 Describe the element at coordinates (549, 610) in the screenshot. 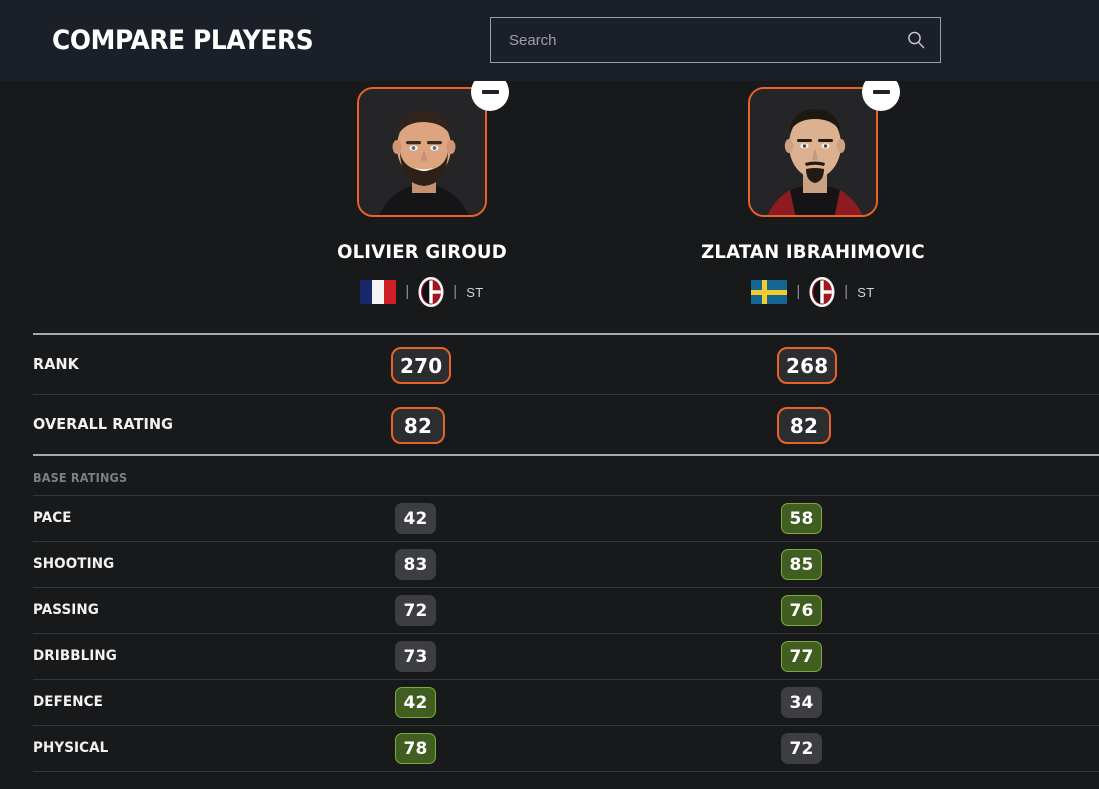

I see `table-row: PASSING 72 76` at that location.